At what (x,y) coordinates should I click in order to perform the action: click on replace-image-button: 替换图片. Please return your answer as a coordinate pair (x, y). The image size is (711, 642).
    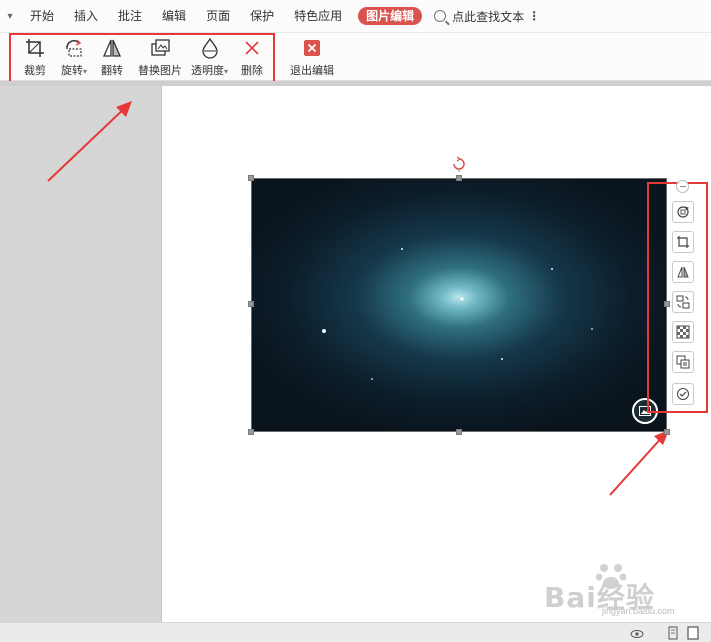
    Looking at the image, I should click on (160, 57).